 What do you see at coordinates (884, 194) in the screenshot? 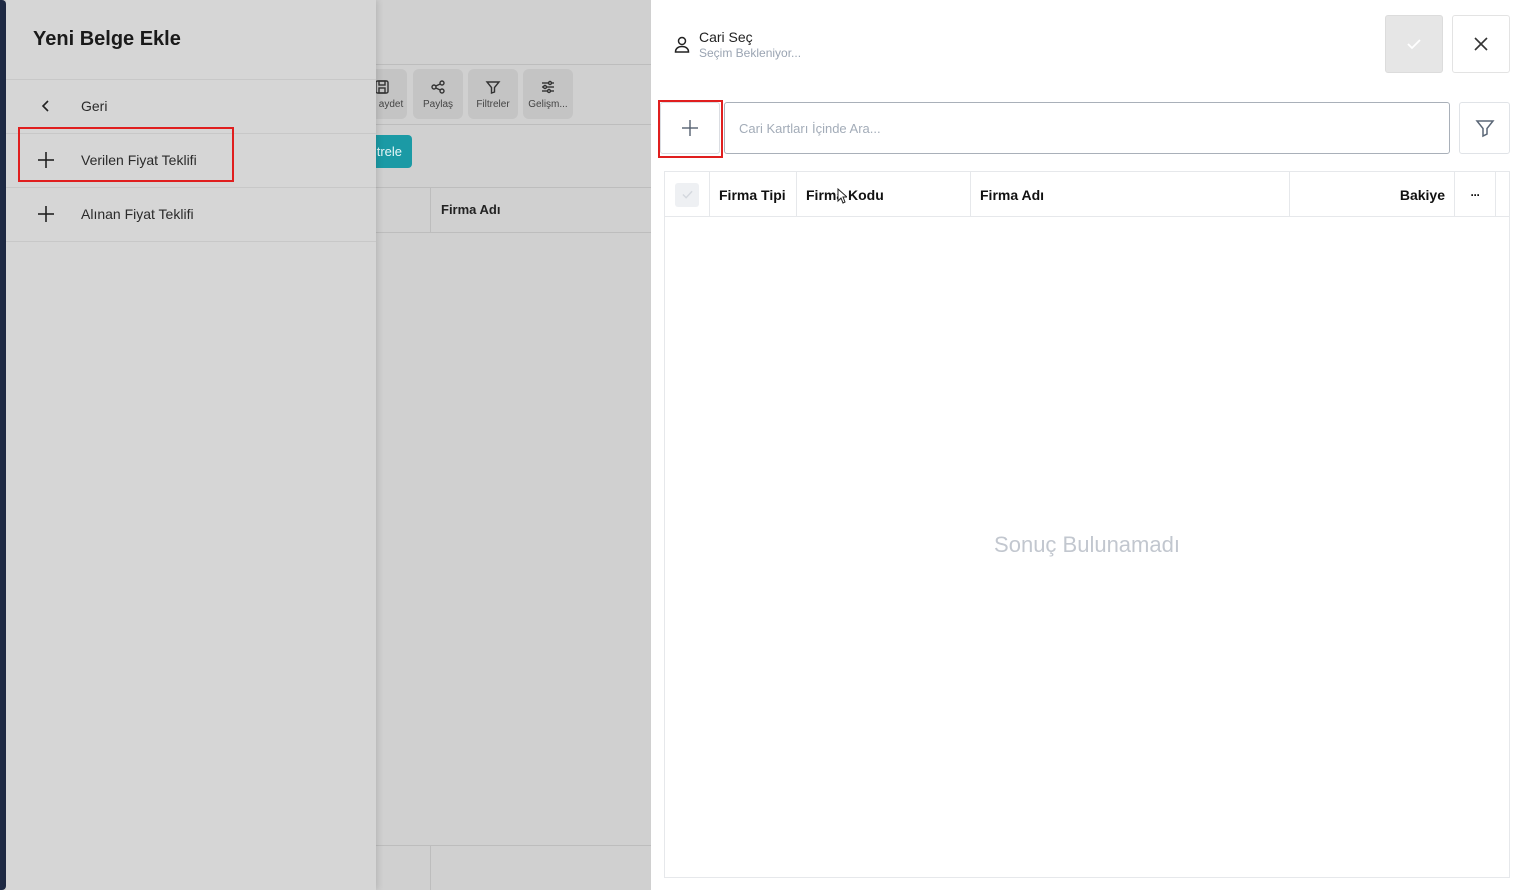
I see `column-header-firma-kodu: Firma Kodu` at bounding box center [884, 194].